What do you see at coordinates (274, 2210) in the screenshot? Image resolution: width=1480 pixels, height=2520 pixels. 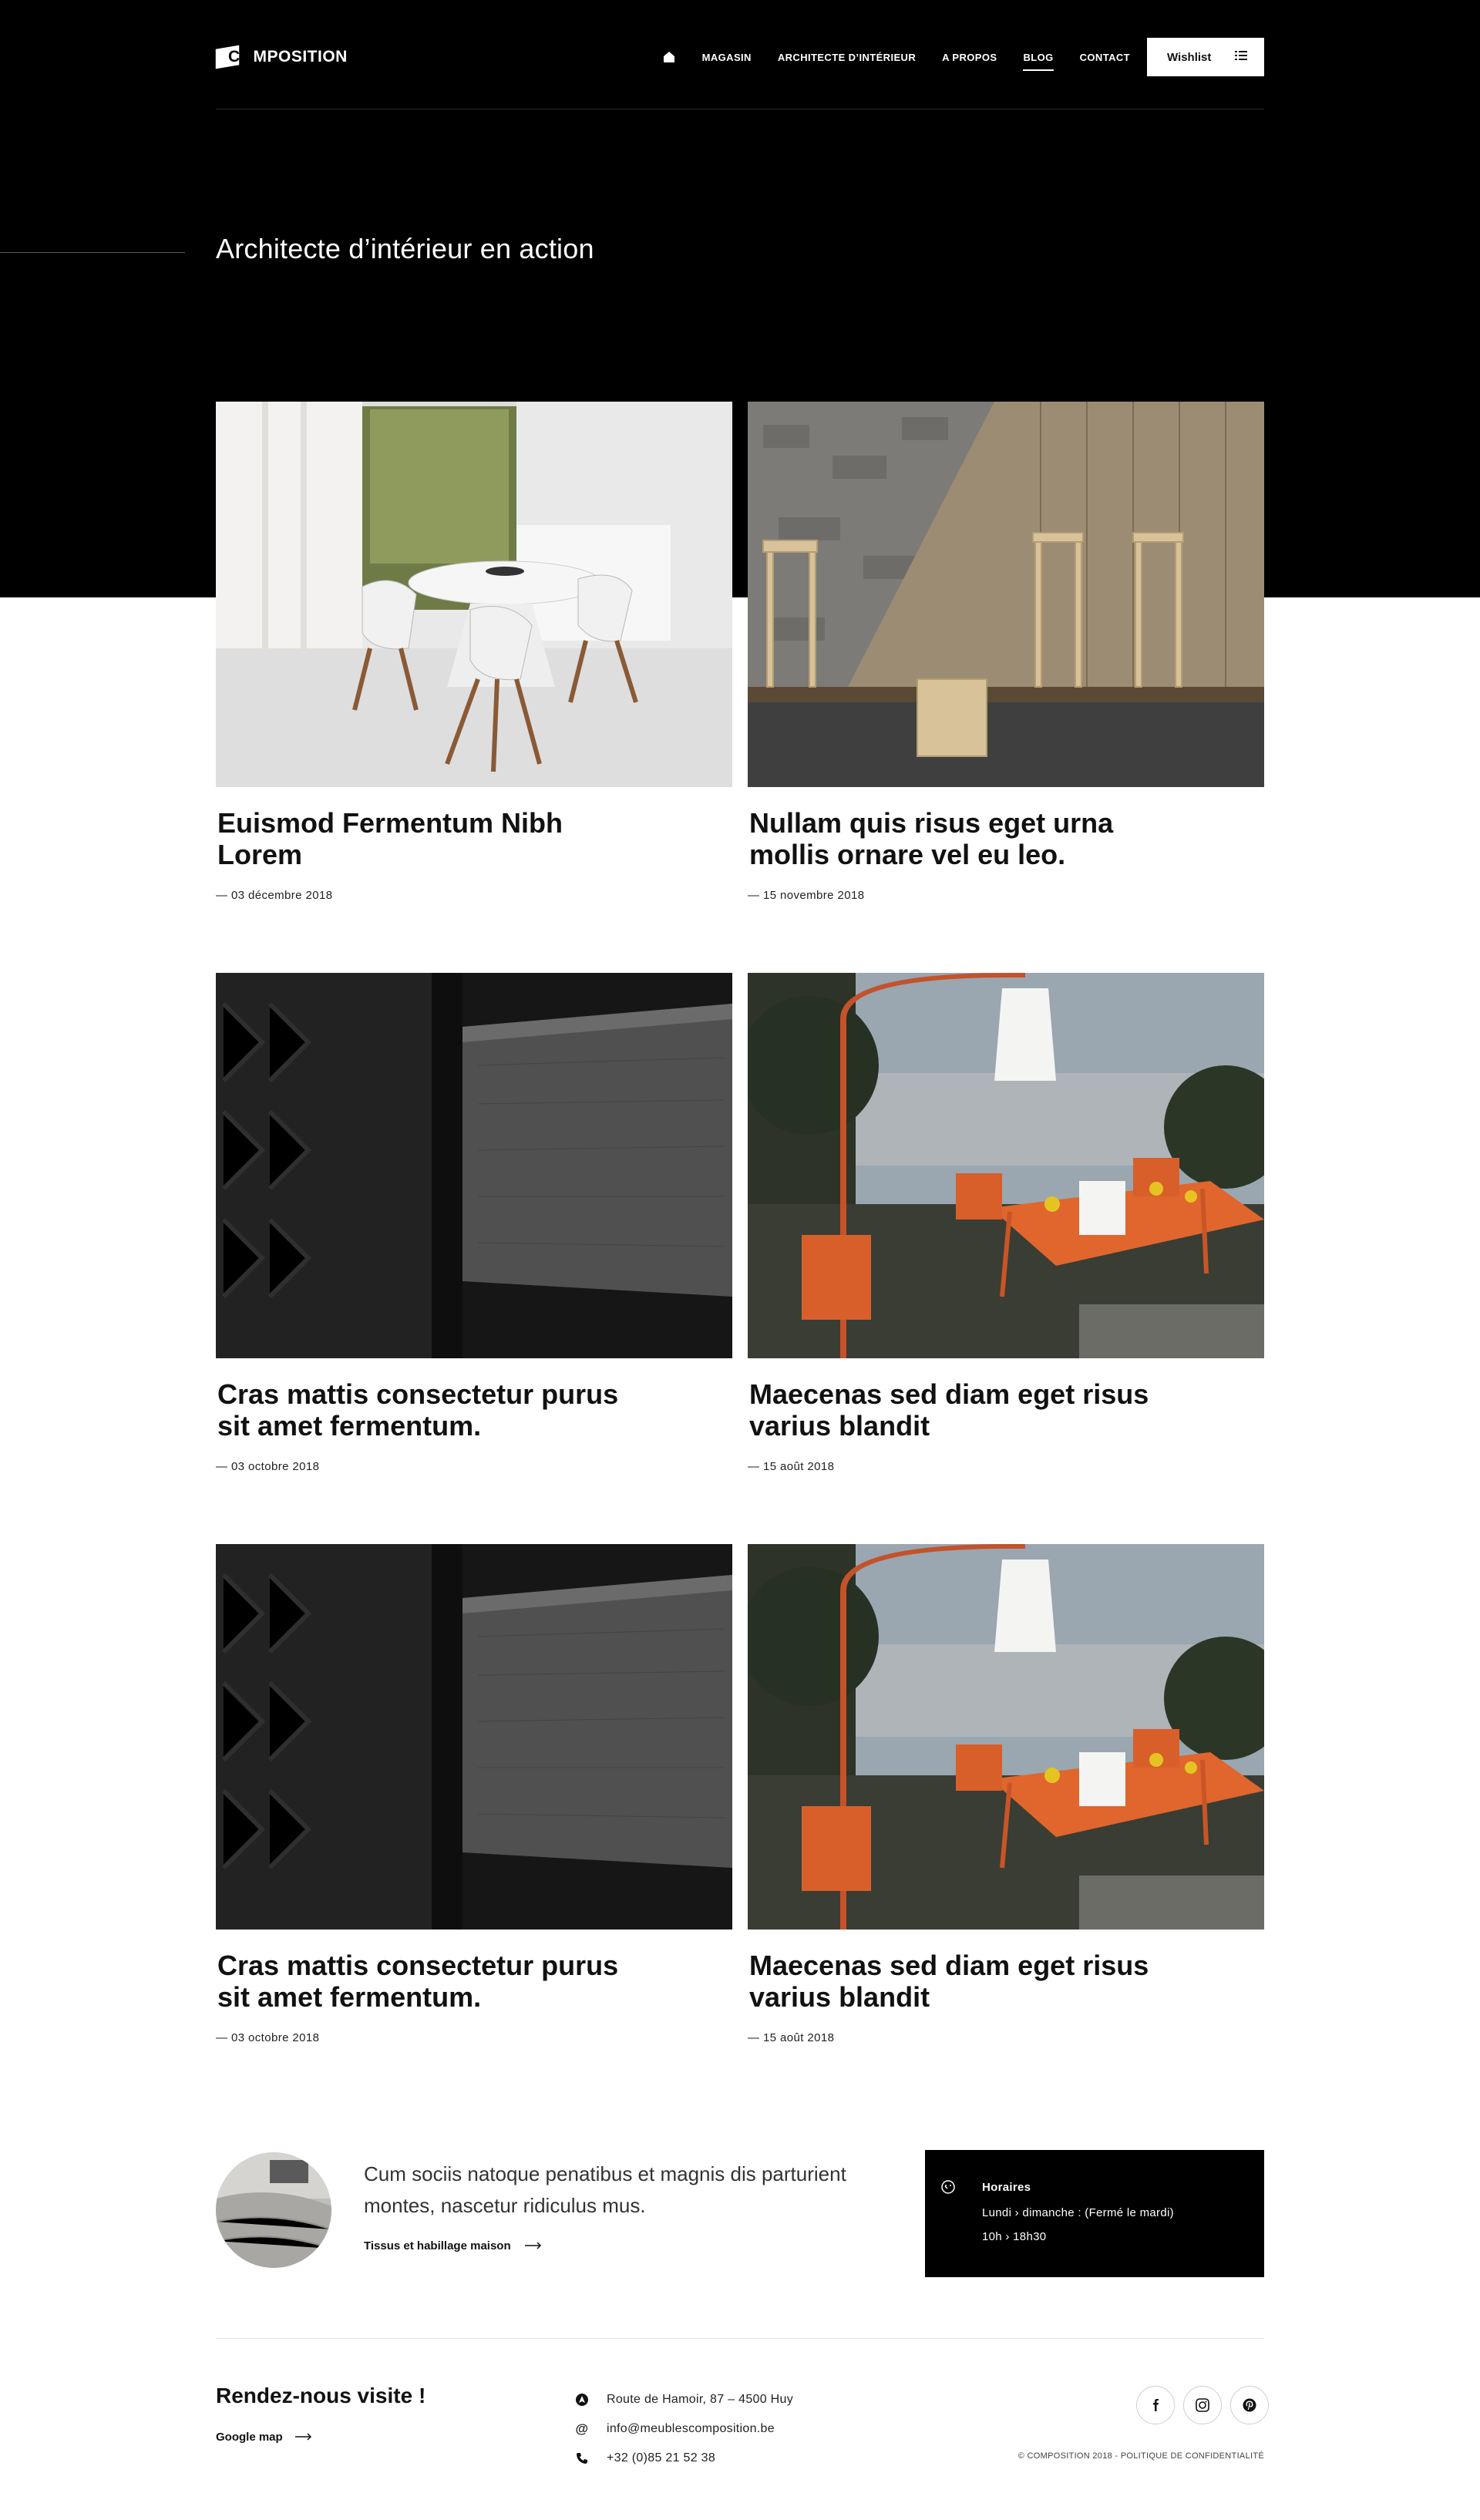 I see `fabric-image` at bounding box center [274, 2210].